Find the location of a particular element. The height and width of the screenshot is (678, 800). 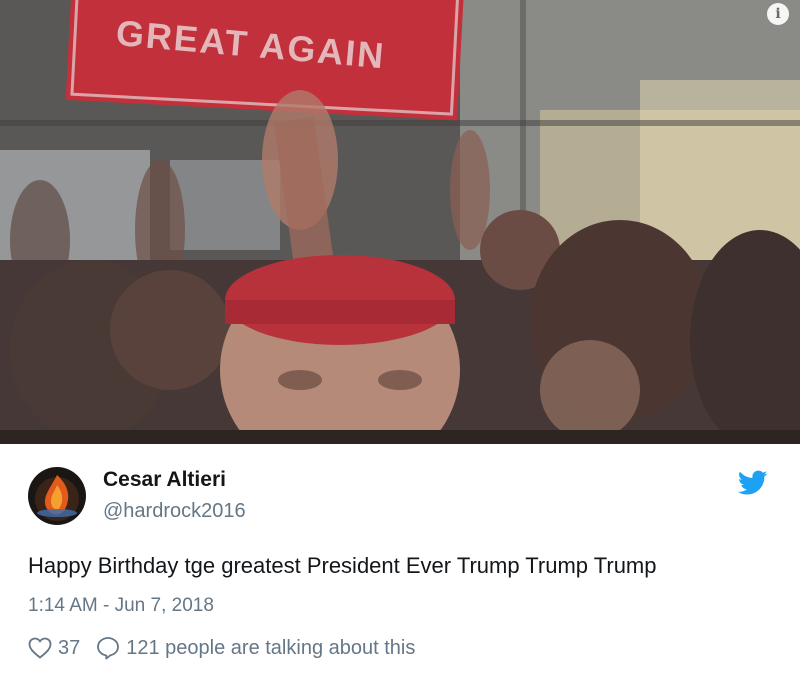

conversation-text: 121 people are talking about this is located at coordinates (271, 647).